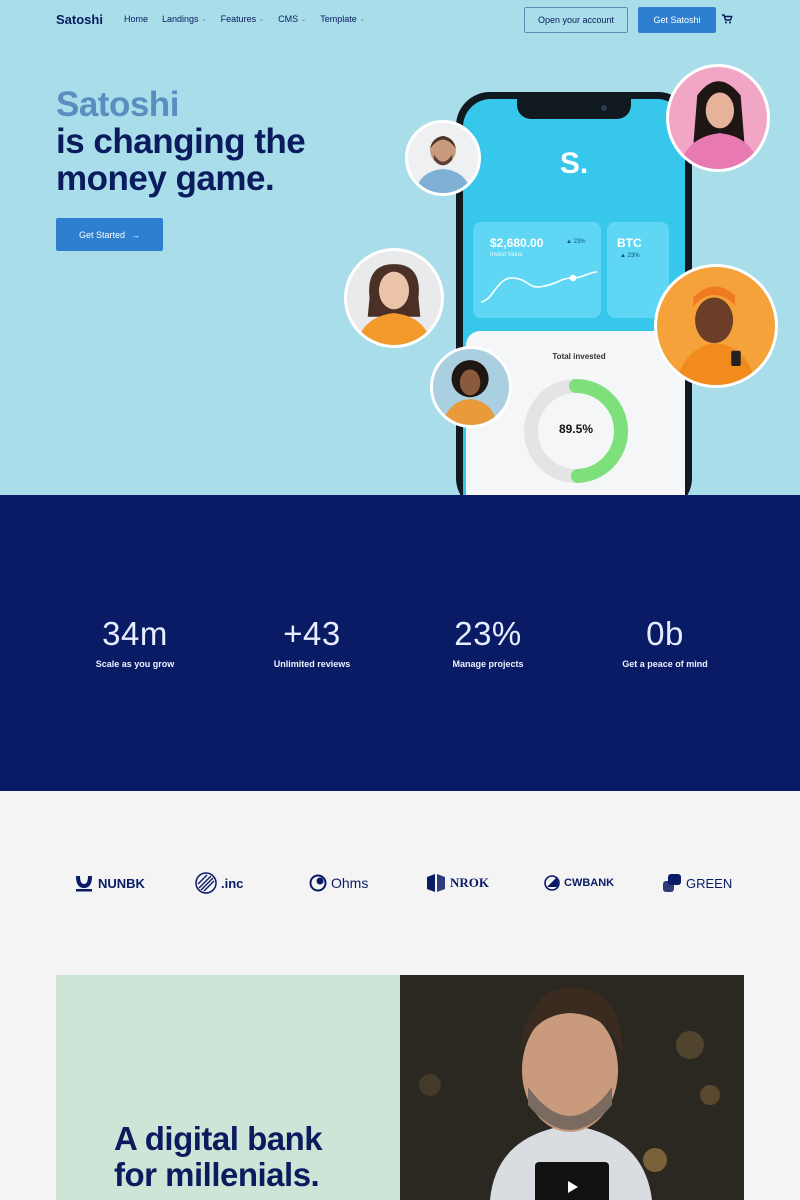 This screenshot has height=1200, width=800. I want to click on cwbank-icon, so click(552, 883).